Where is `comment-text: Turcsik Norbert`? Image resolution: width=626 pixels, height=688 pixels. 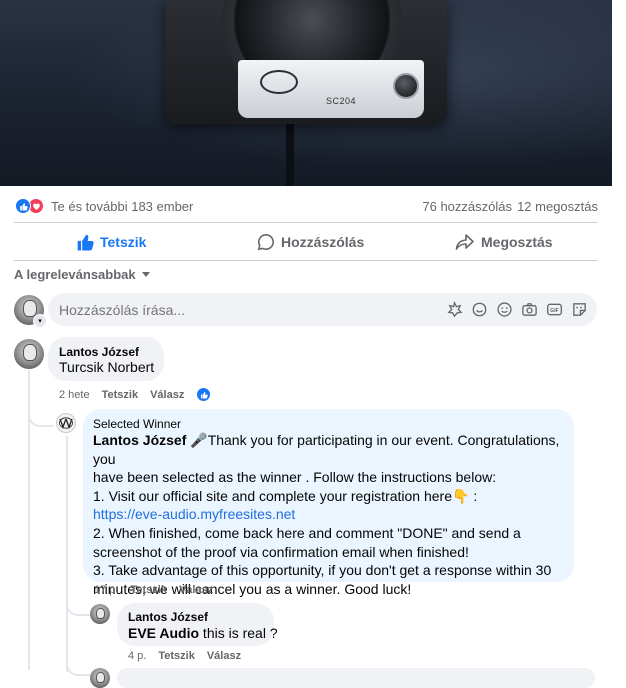 comment-text: Turcsik Norbert is located at coordinates (107, 367).